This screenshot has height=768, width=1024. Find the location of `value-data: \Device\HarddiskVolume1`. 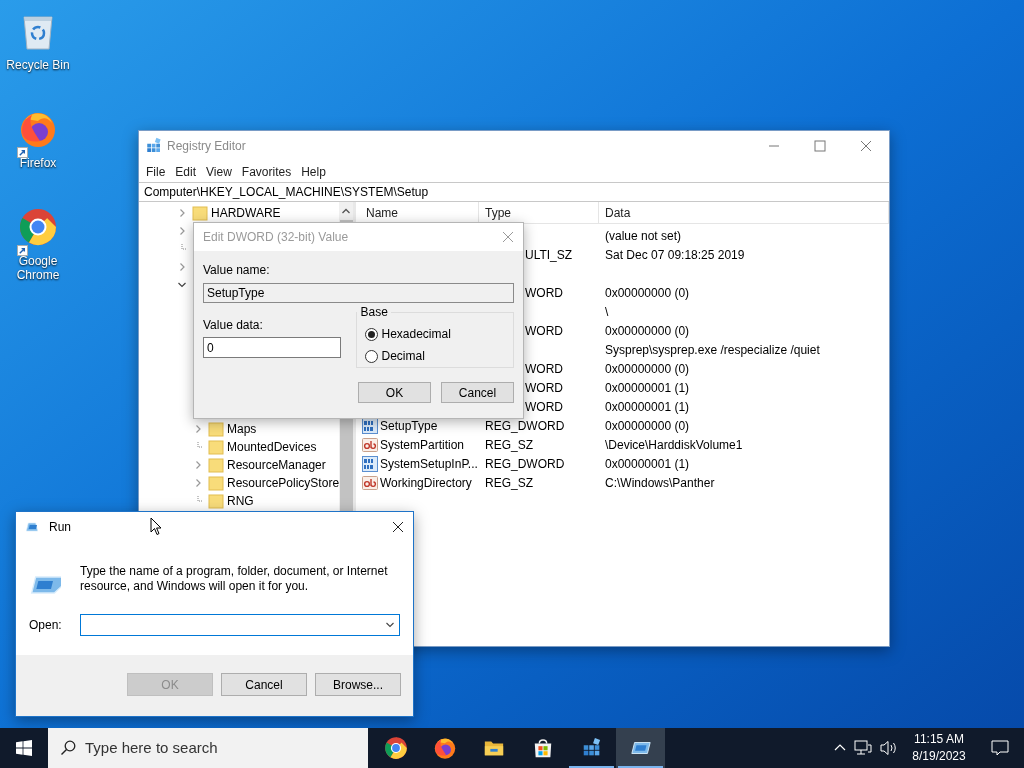

value-data: \Device\HarddiskVolume1 is located at coordinates (674, 444).